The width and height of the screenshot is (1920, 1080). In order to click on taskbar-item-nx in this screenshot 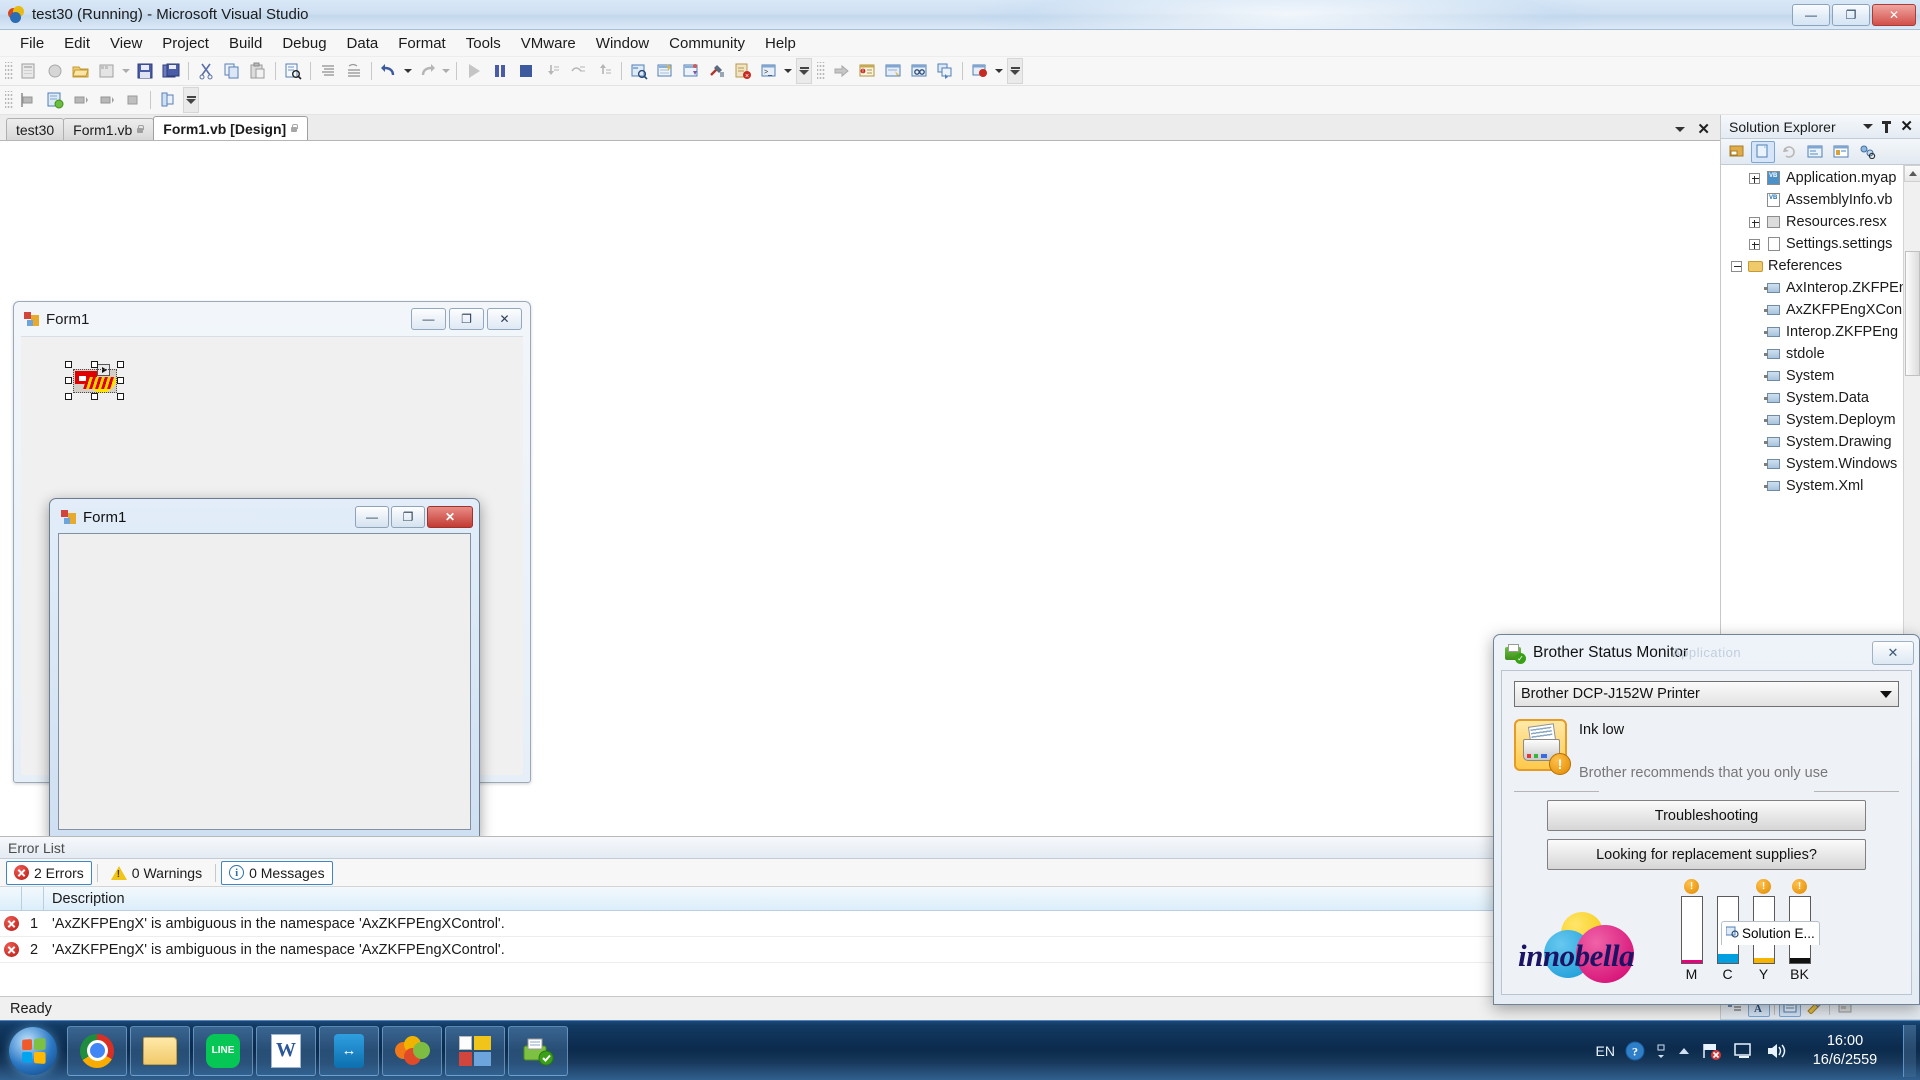, I will do `click(412, 1050)`.